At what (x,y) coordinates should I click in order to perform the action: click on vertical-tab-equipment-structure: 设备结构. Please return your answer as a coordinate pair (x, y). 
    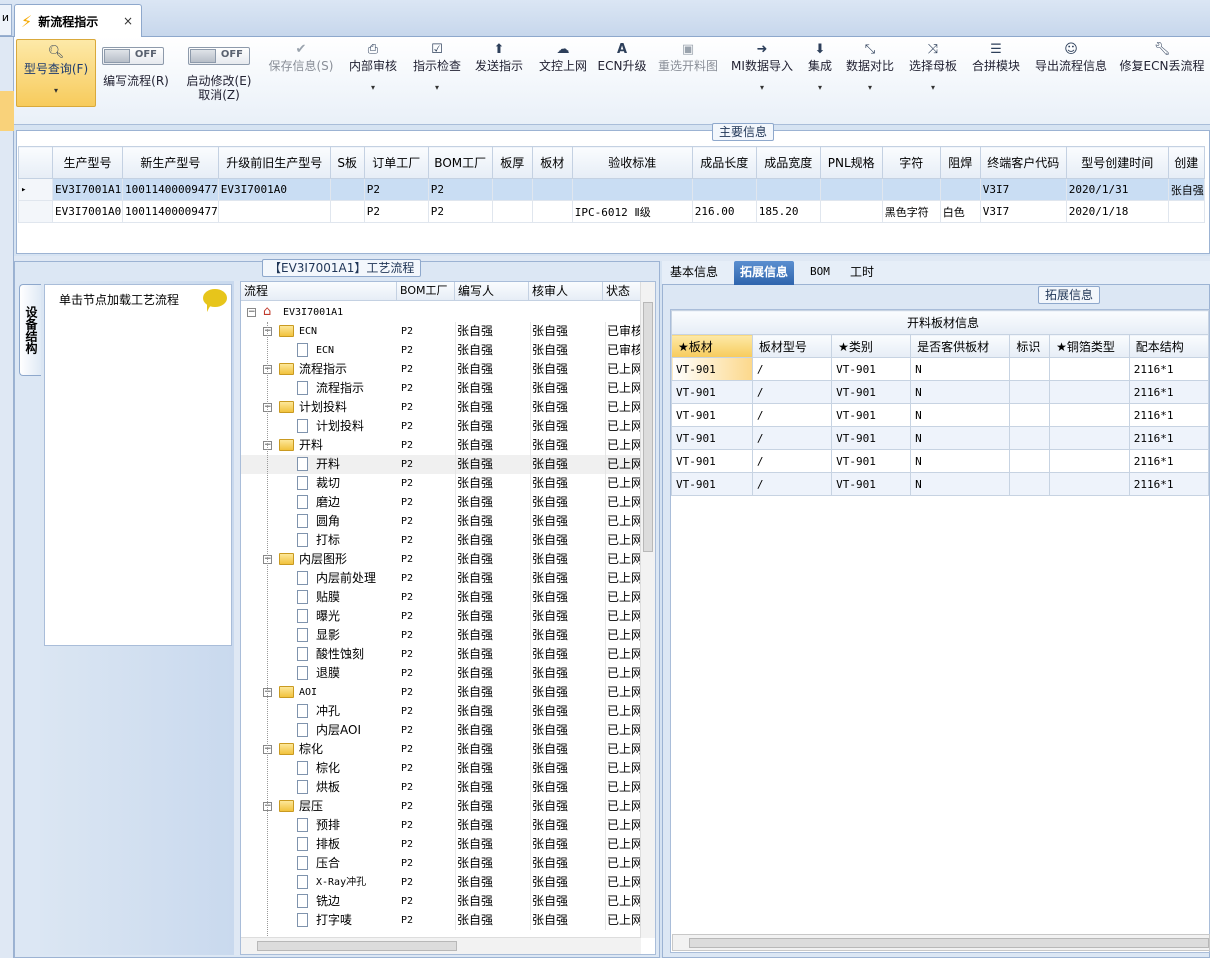
    Looking at the image, I should click on (30, 330).